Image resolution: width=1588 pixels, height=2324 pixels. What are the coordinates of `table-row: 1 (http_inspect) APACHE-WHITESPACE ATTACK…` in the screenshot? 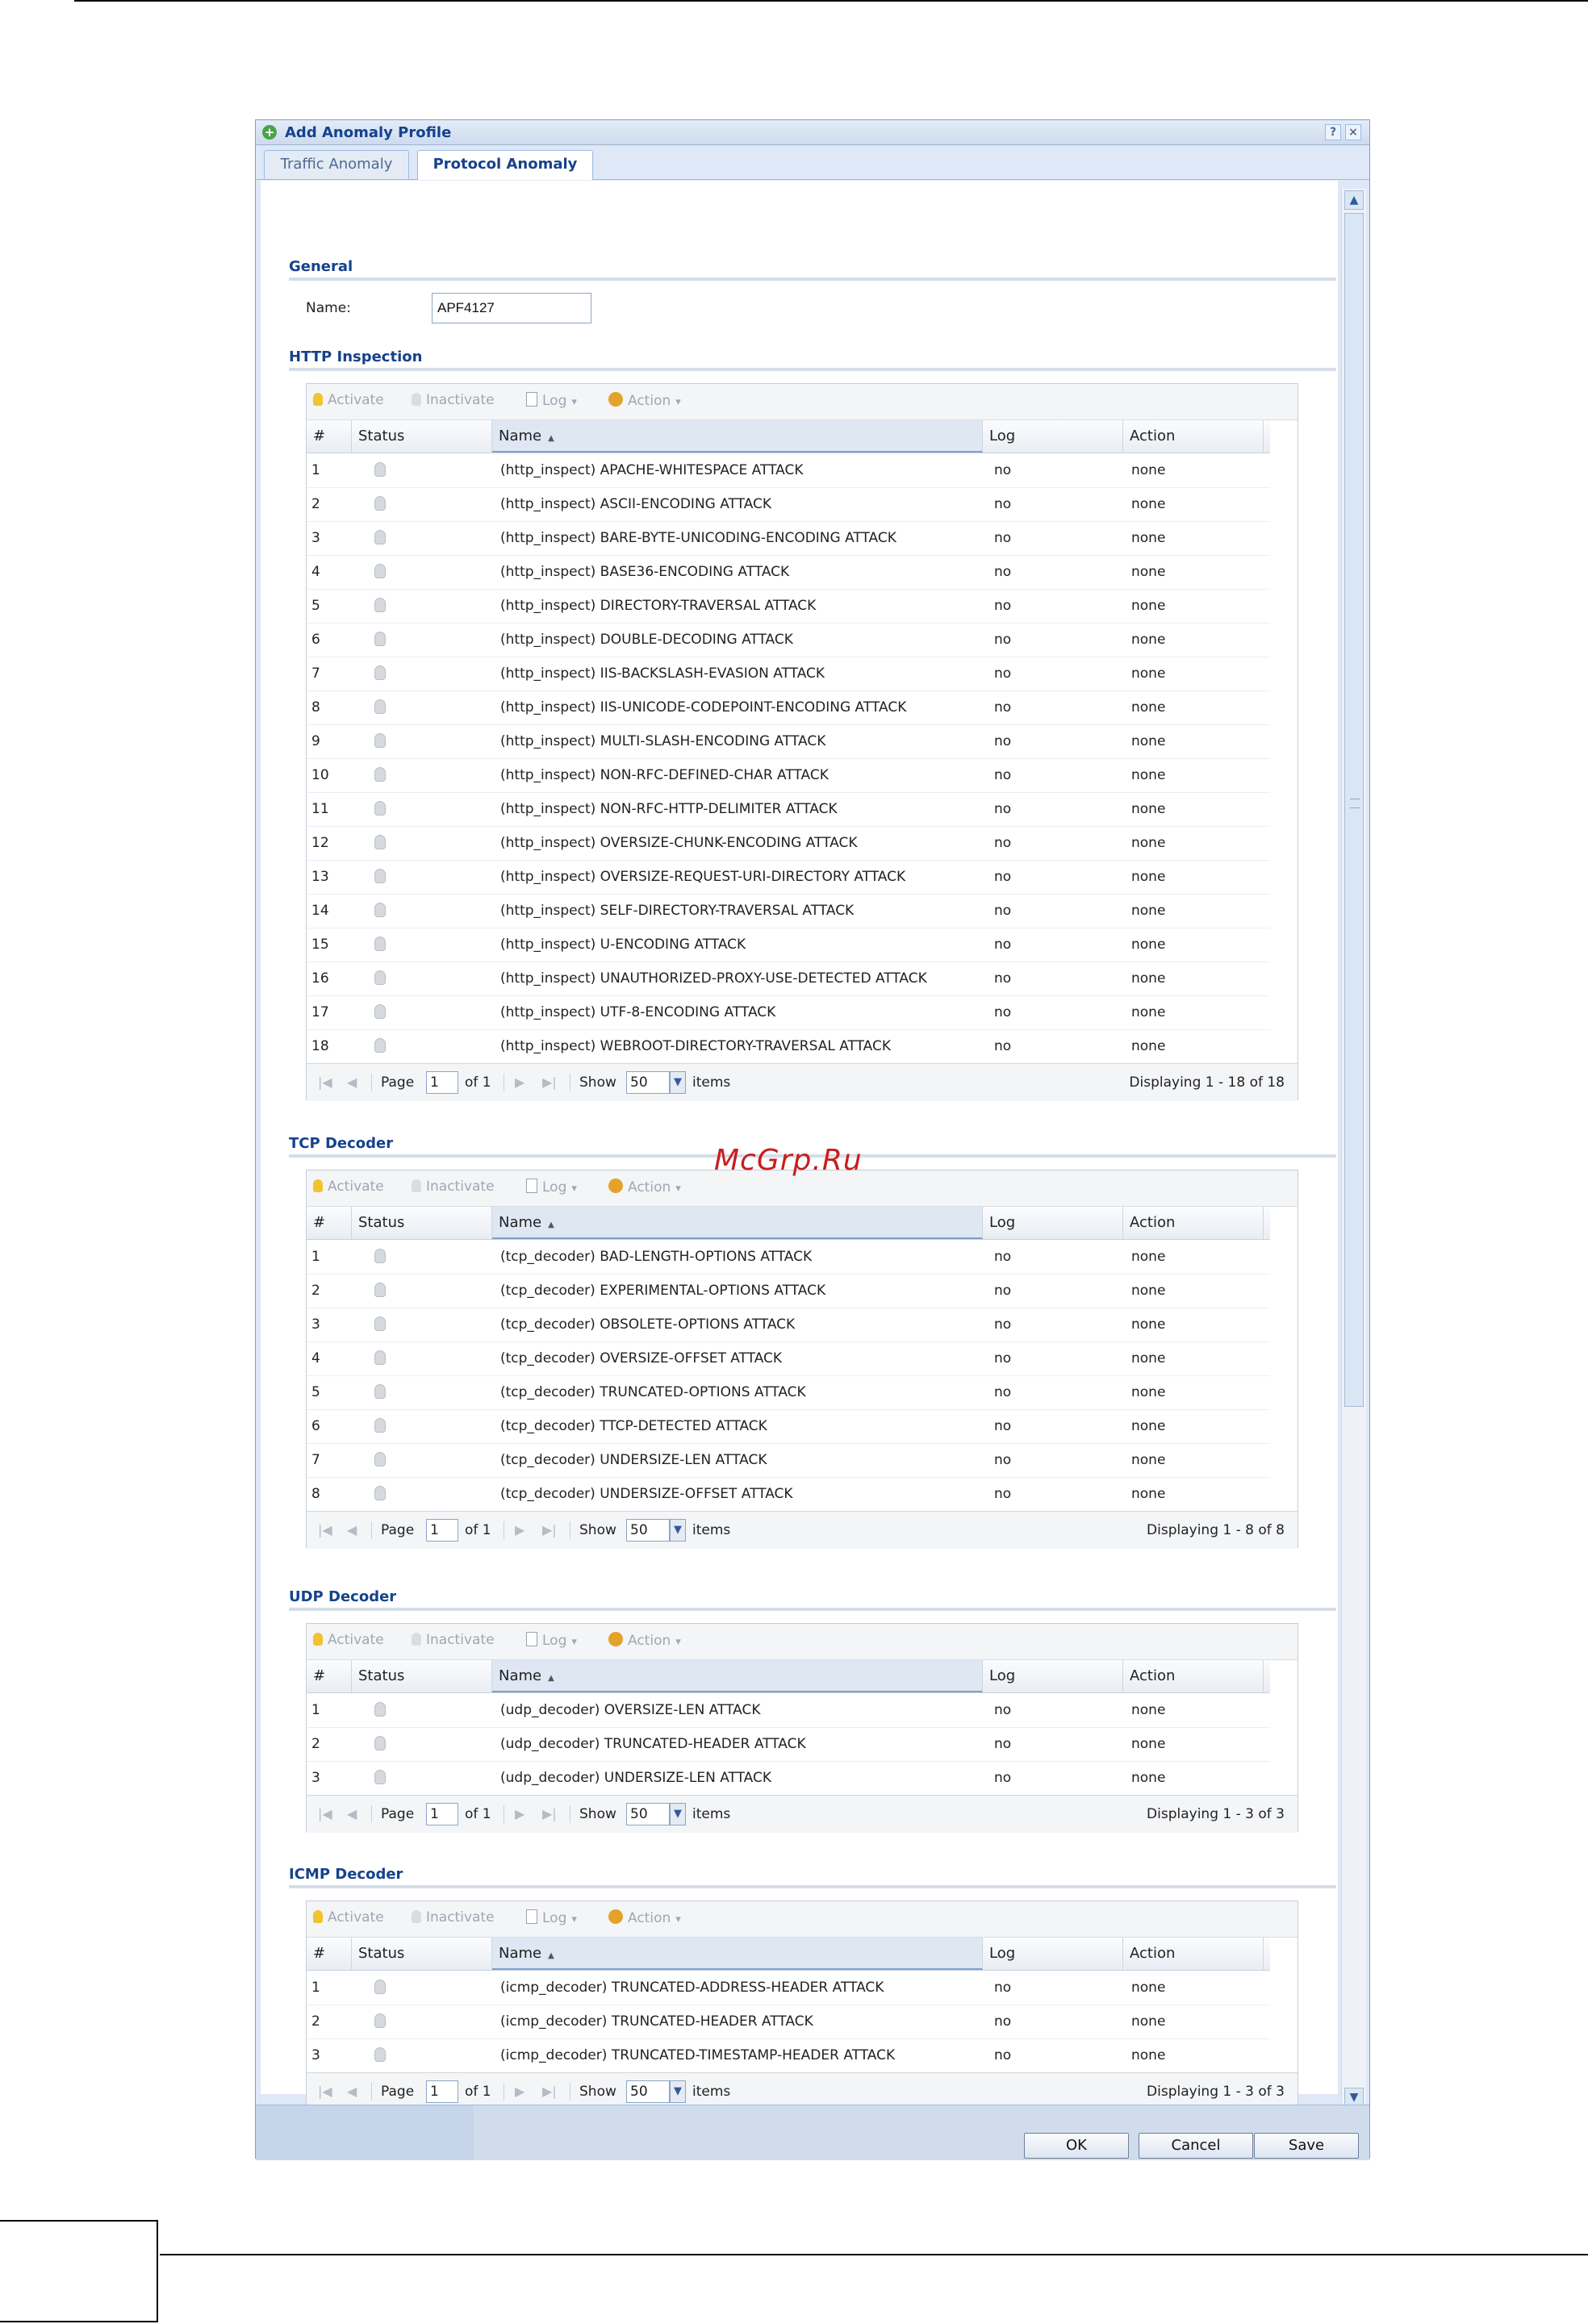 It's located at (788, 470).